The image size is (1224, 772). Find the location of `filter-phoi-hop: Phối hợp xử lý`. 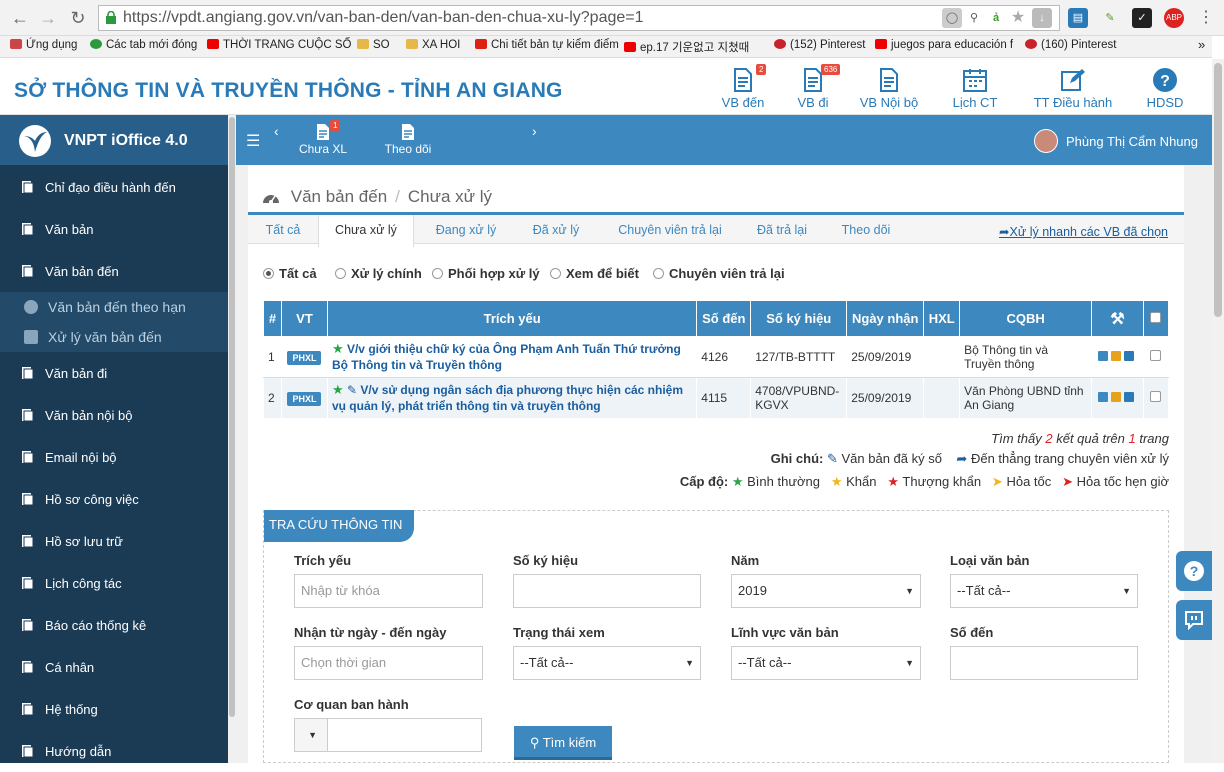

filter-phoi-hop: Phối hợp xử lý is located at coordinates (486, 273).